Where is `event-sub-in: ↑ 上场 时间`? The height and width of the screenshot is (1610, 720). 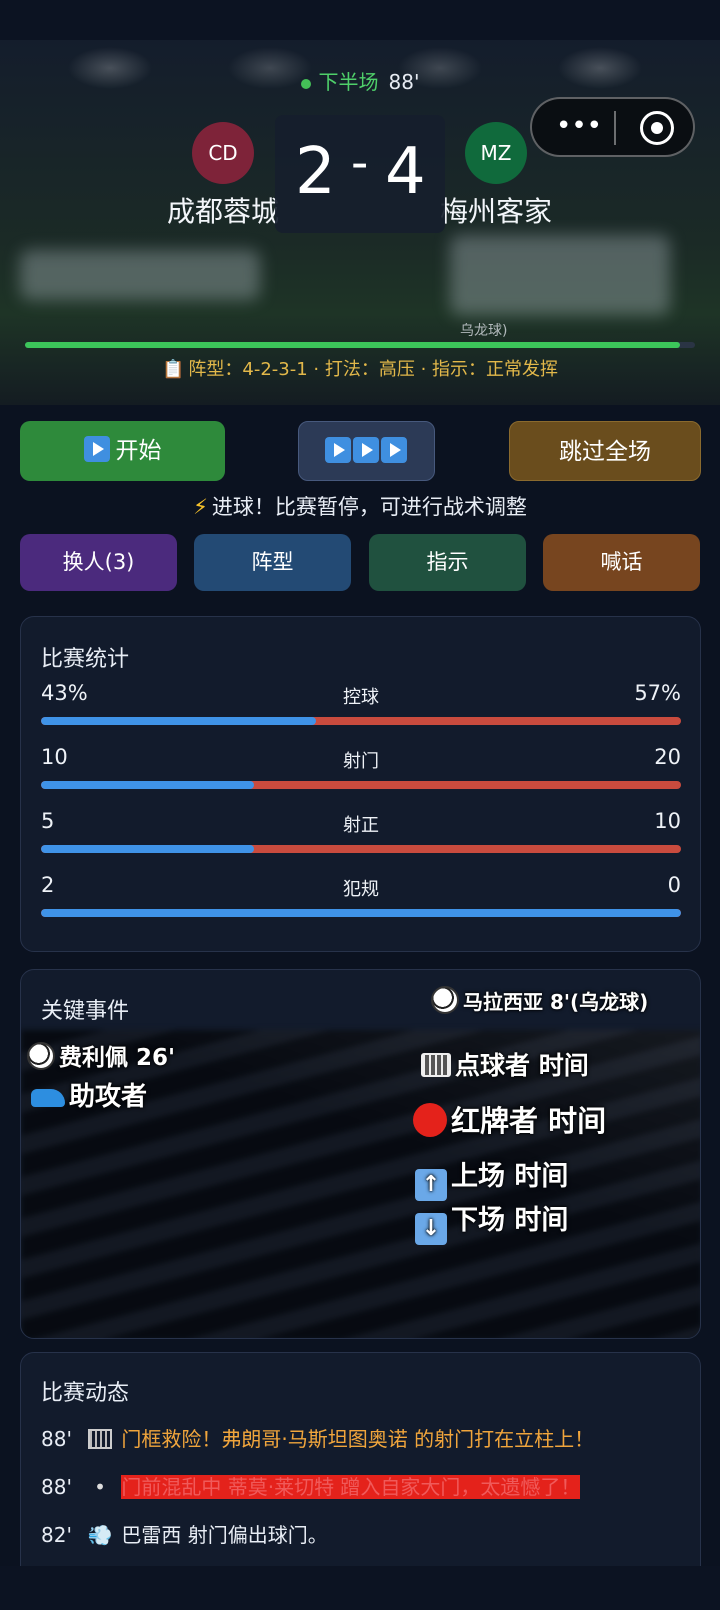 event-sub-in: ↑ 上场 时间 is located at coordinates (491, 1177).